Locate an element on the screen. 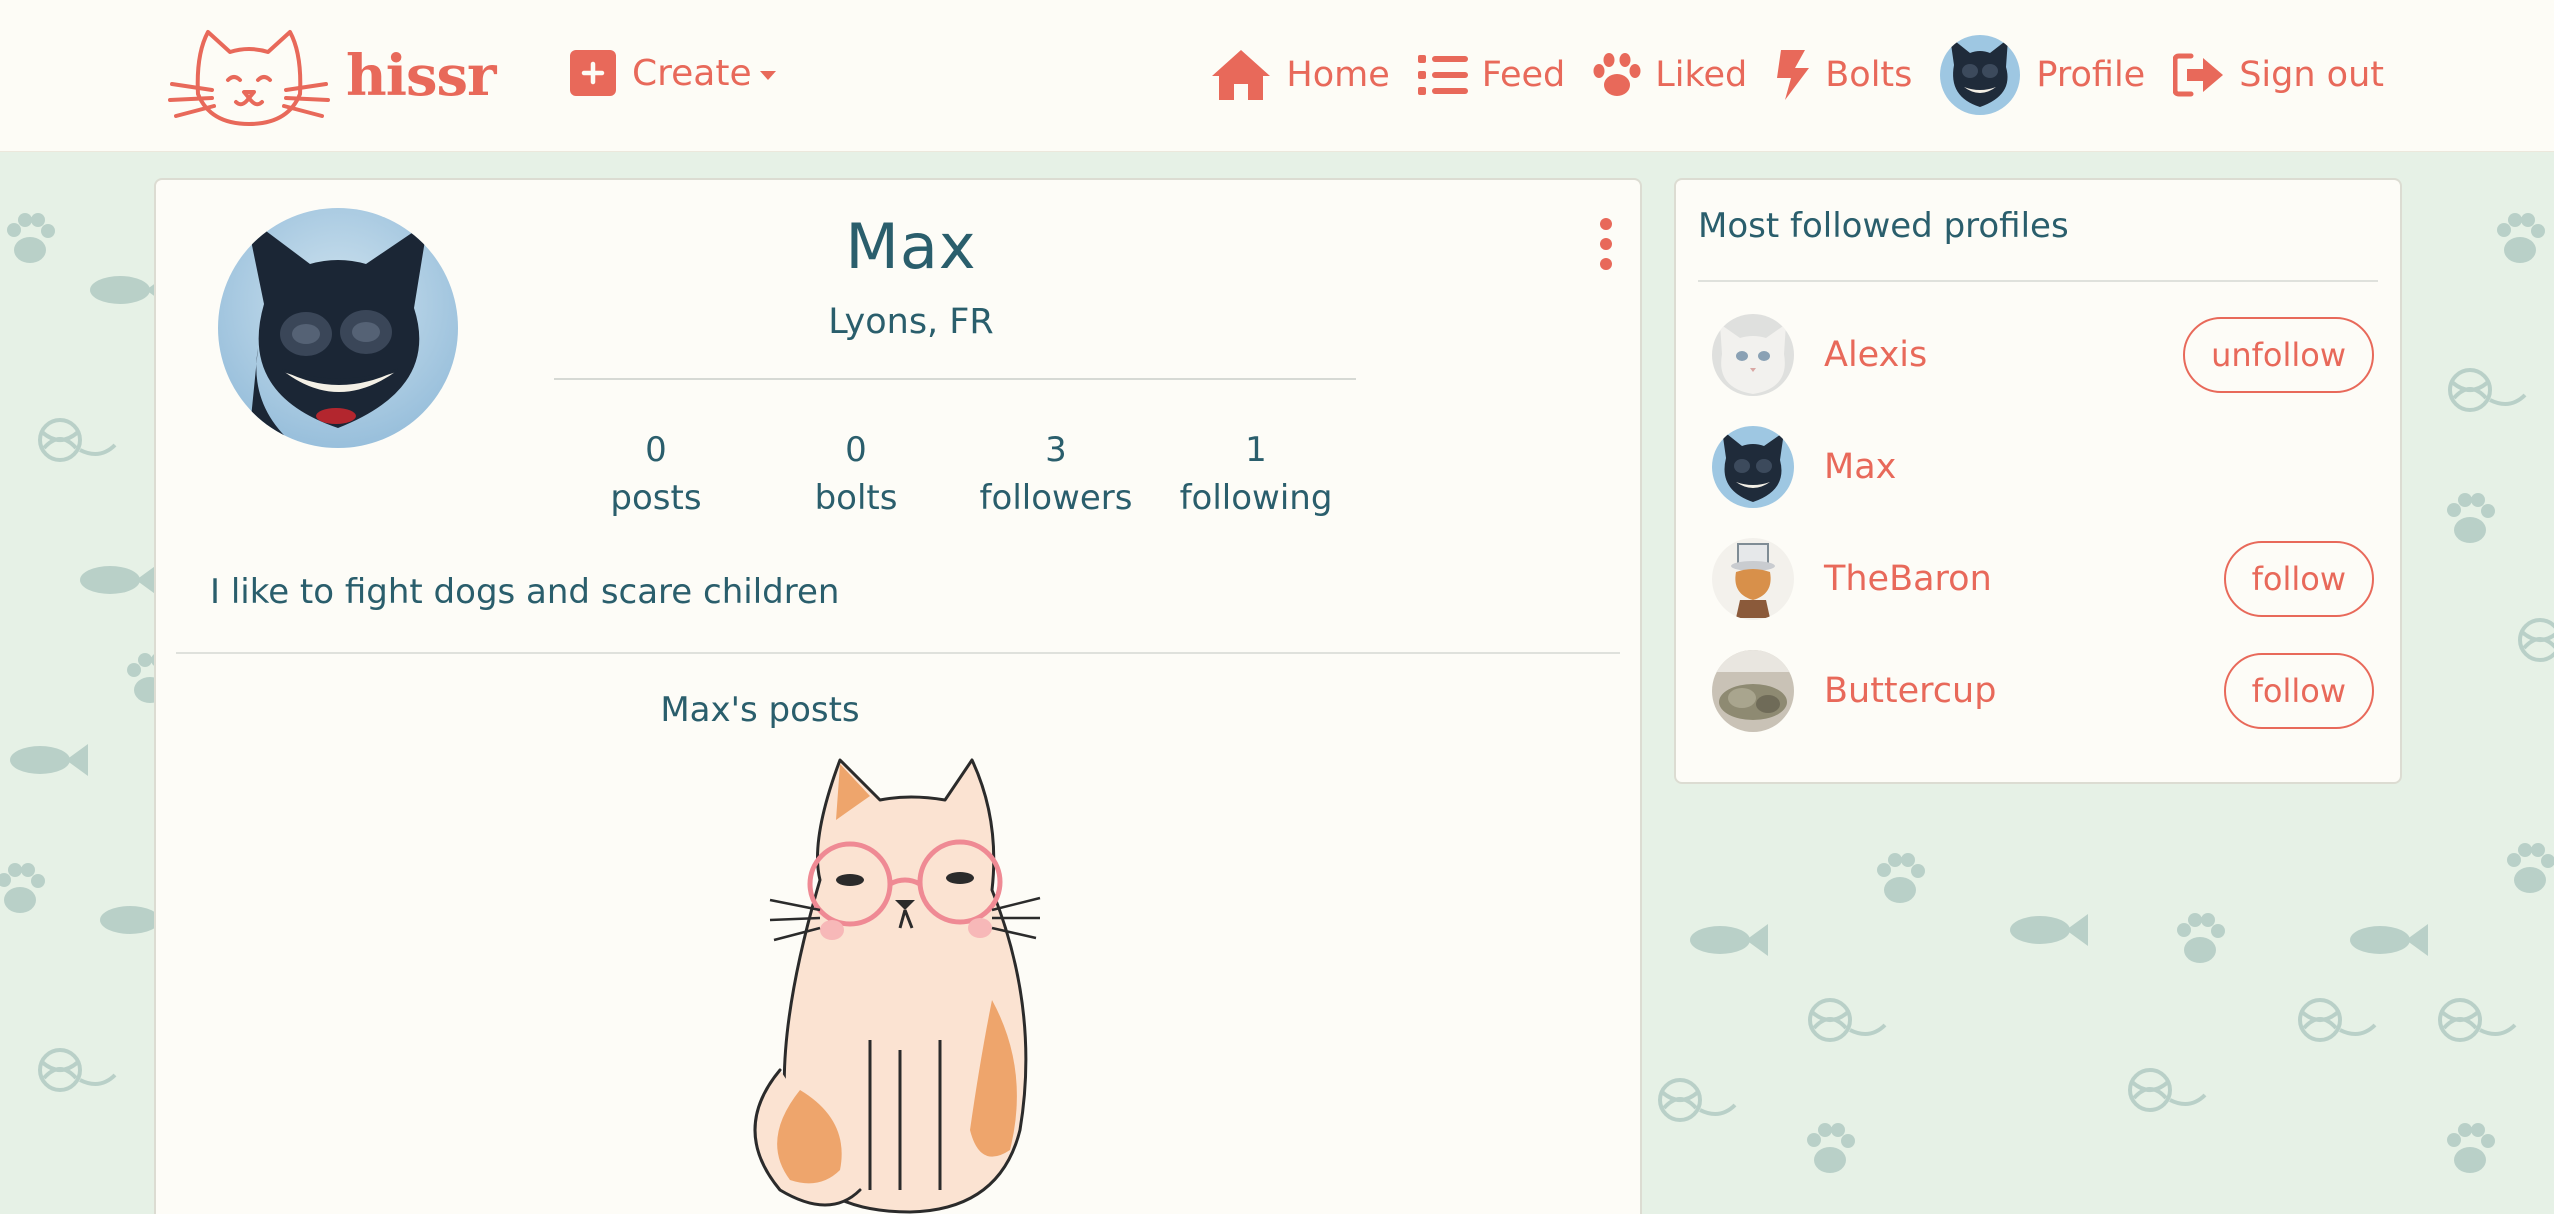  plus-square-icon is located at coordinates (593, 73).